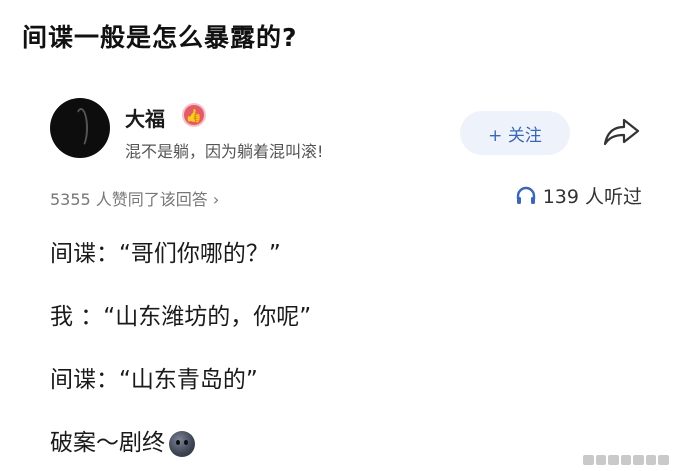 Image resolution: width=679 pixels, height=471 pixels. Describe the element at coordinates (224, 151) in the screenshot. I see `author-bio: 混不是躺，因为躺着混叫滚!` at that location.